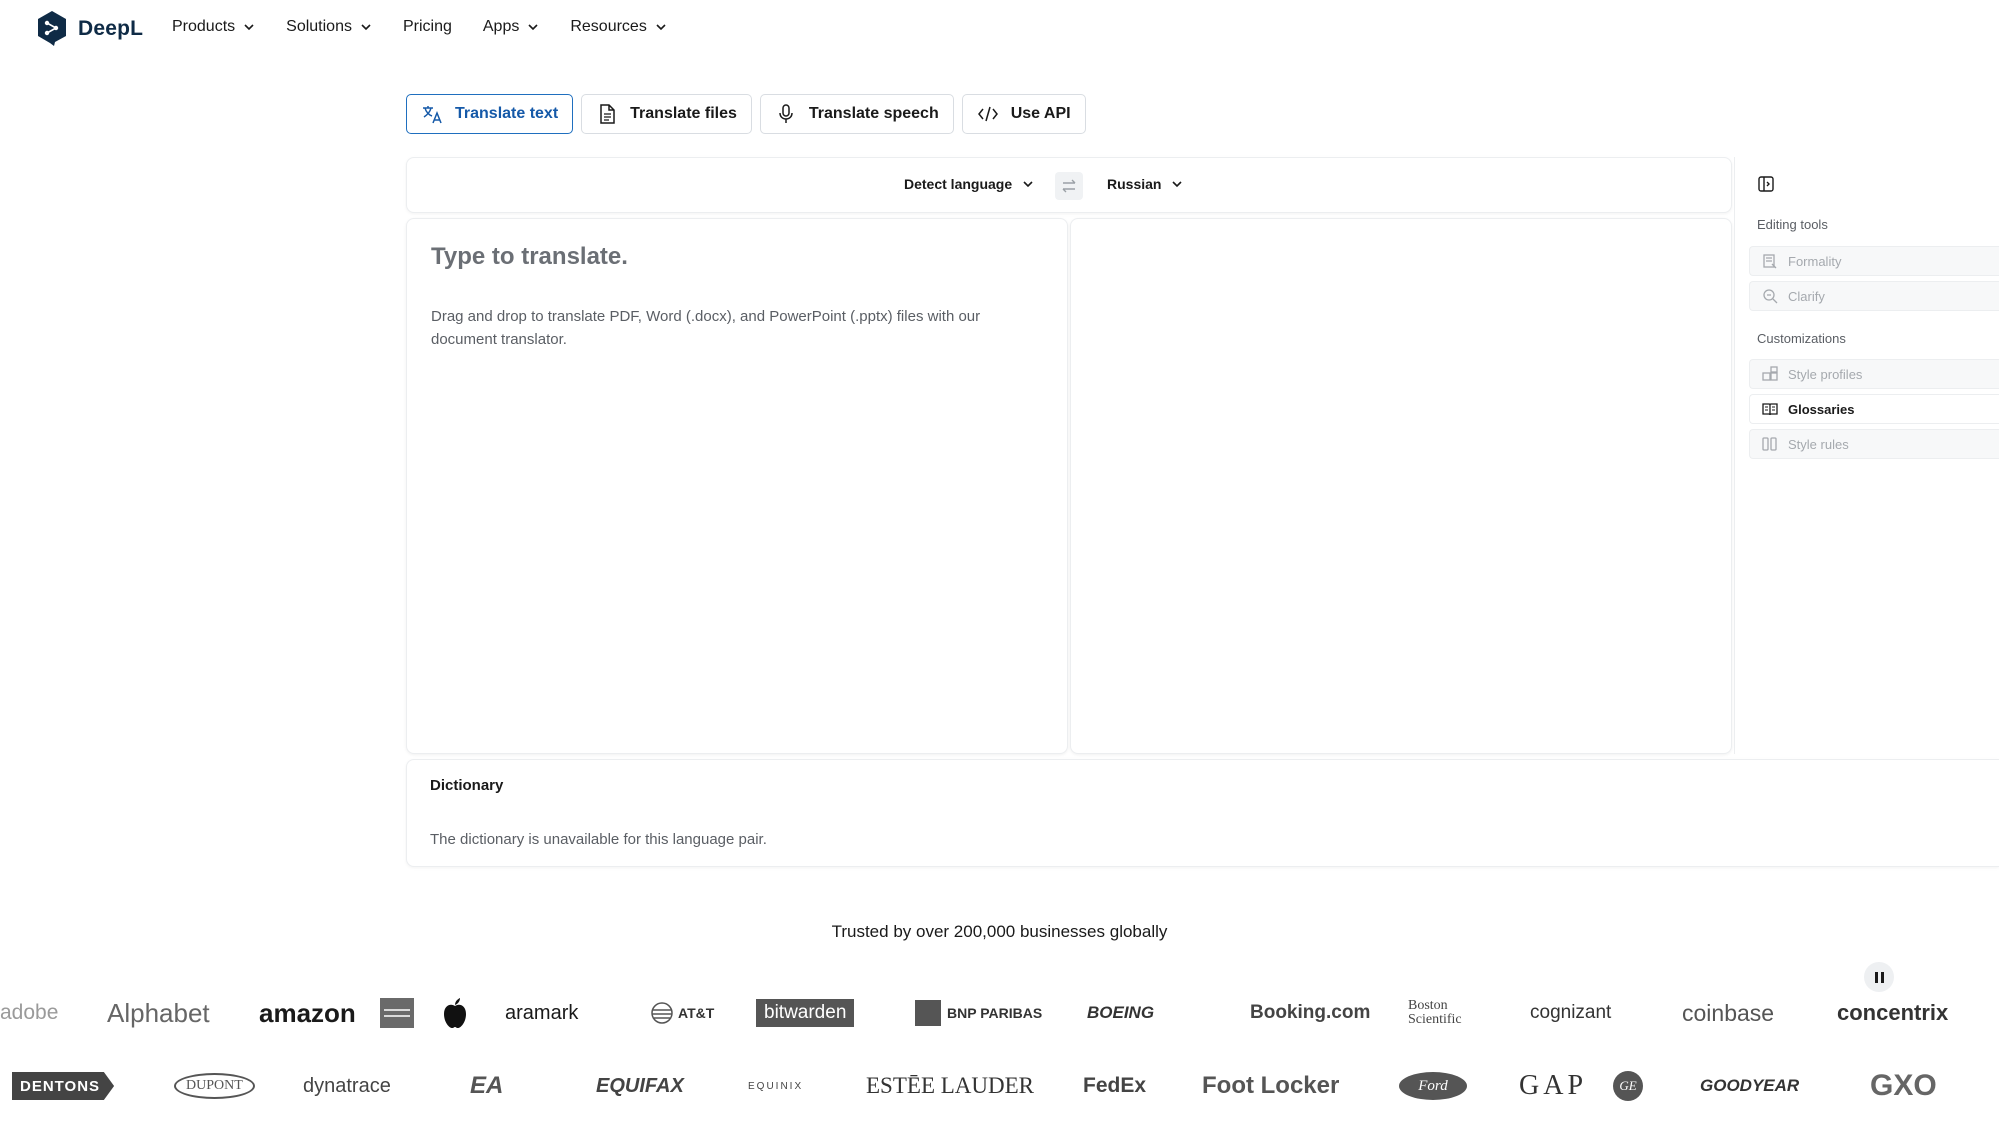 The width and height of the screenshot is (1999, 1125). What do you see at coordinates (1040, 113) in the screenshot?
I see `tab-use-api-label: Use API` at bounding box center [1040, 113].